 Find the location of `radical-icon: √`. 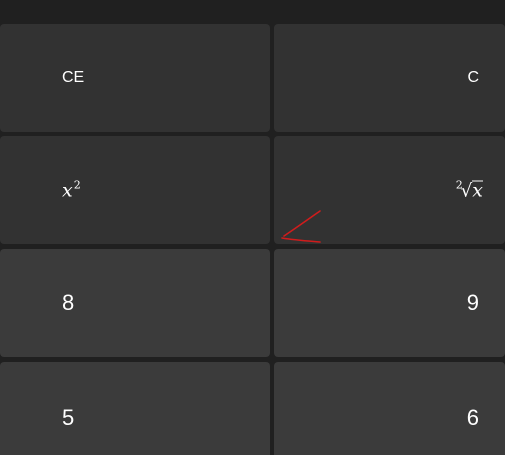

radical-icon: √ is located at coordinates (466, 191).